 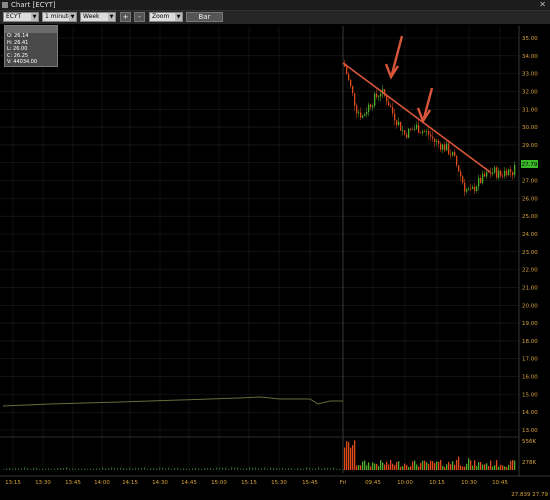 I want to click on time-tick-label: 13:30, so click(x=43, y=483).